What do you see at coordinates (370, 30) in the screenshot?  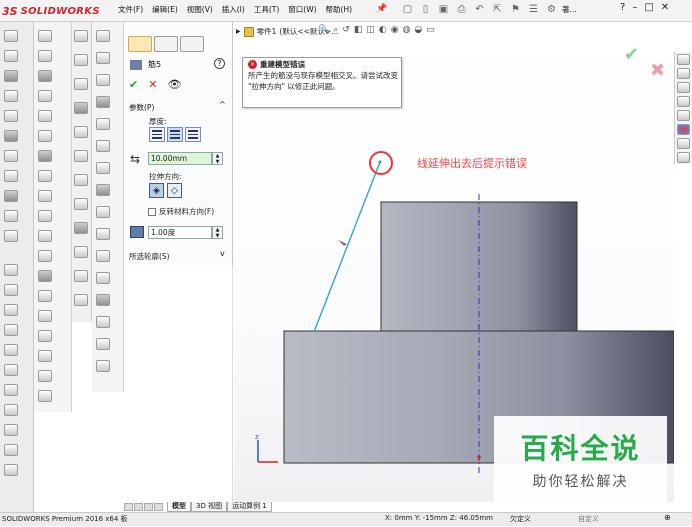 I see `view-orientation-icon: ◫` at bounding box center [370, 30].